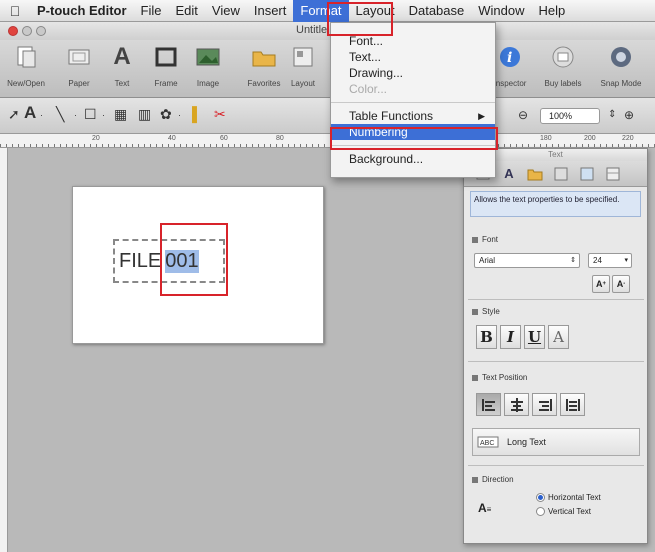 Image resolution: width=655 pixels, height=552 pixels. I want to click on rectangle-tool-icon: ☐, so click(90, 114).